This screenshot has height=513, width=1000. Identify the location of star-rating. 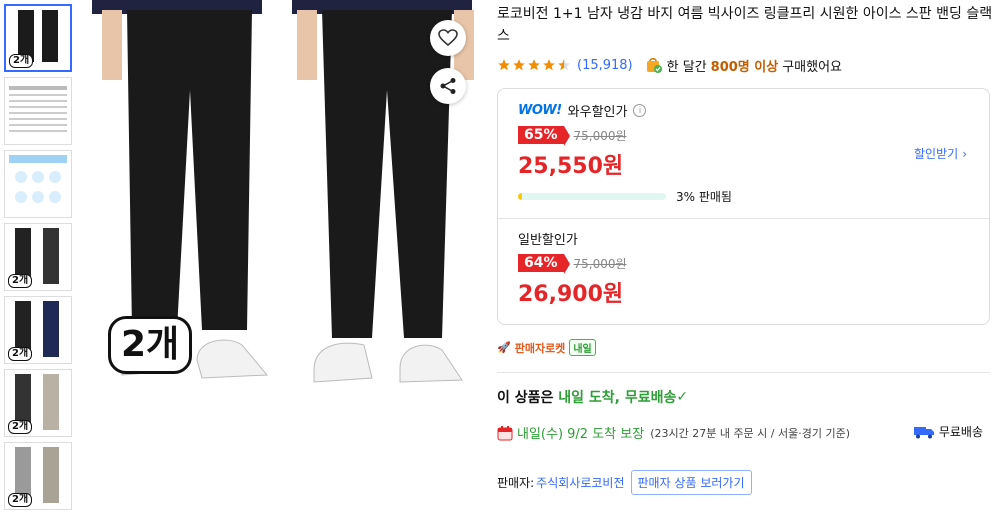
(534, 65).